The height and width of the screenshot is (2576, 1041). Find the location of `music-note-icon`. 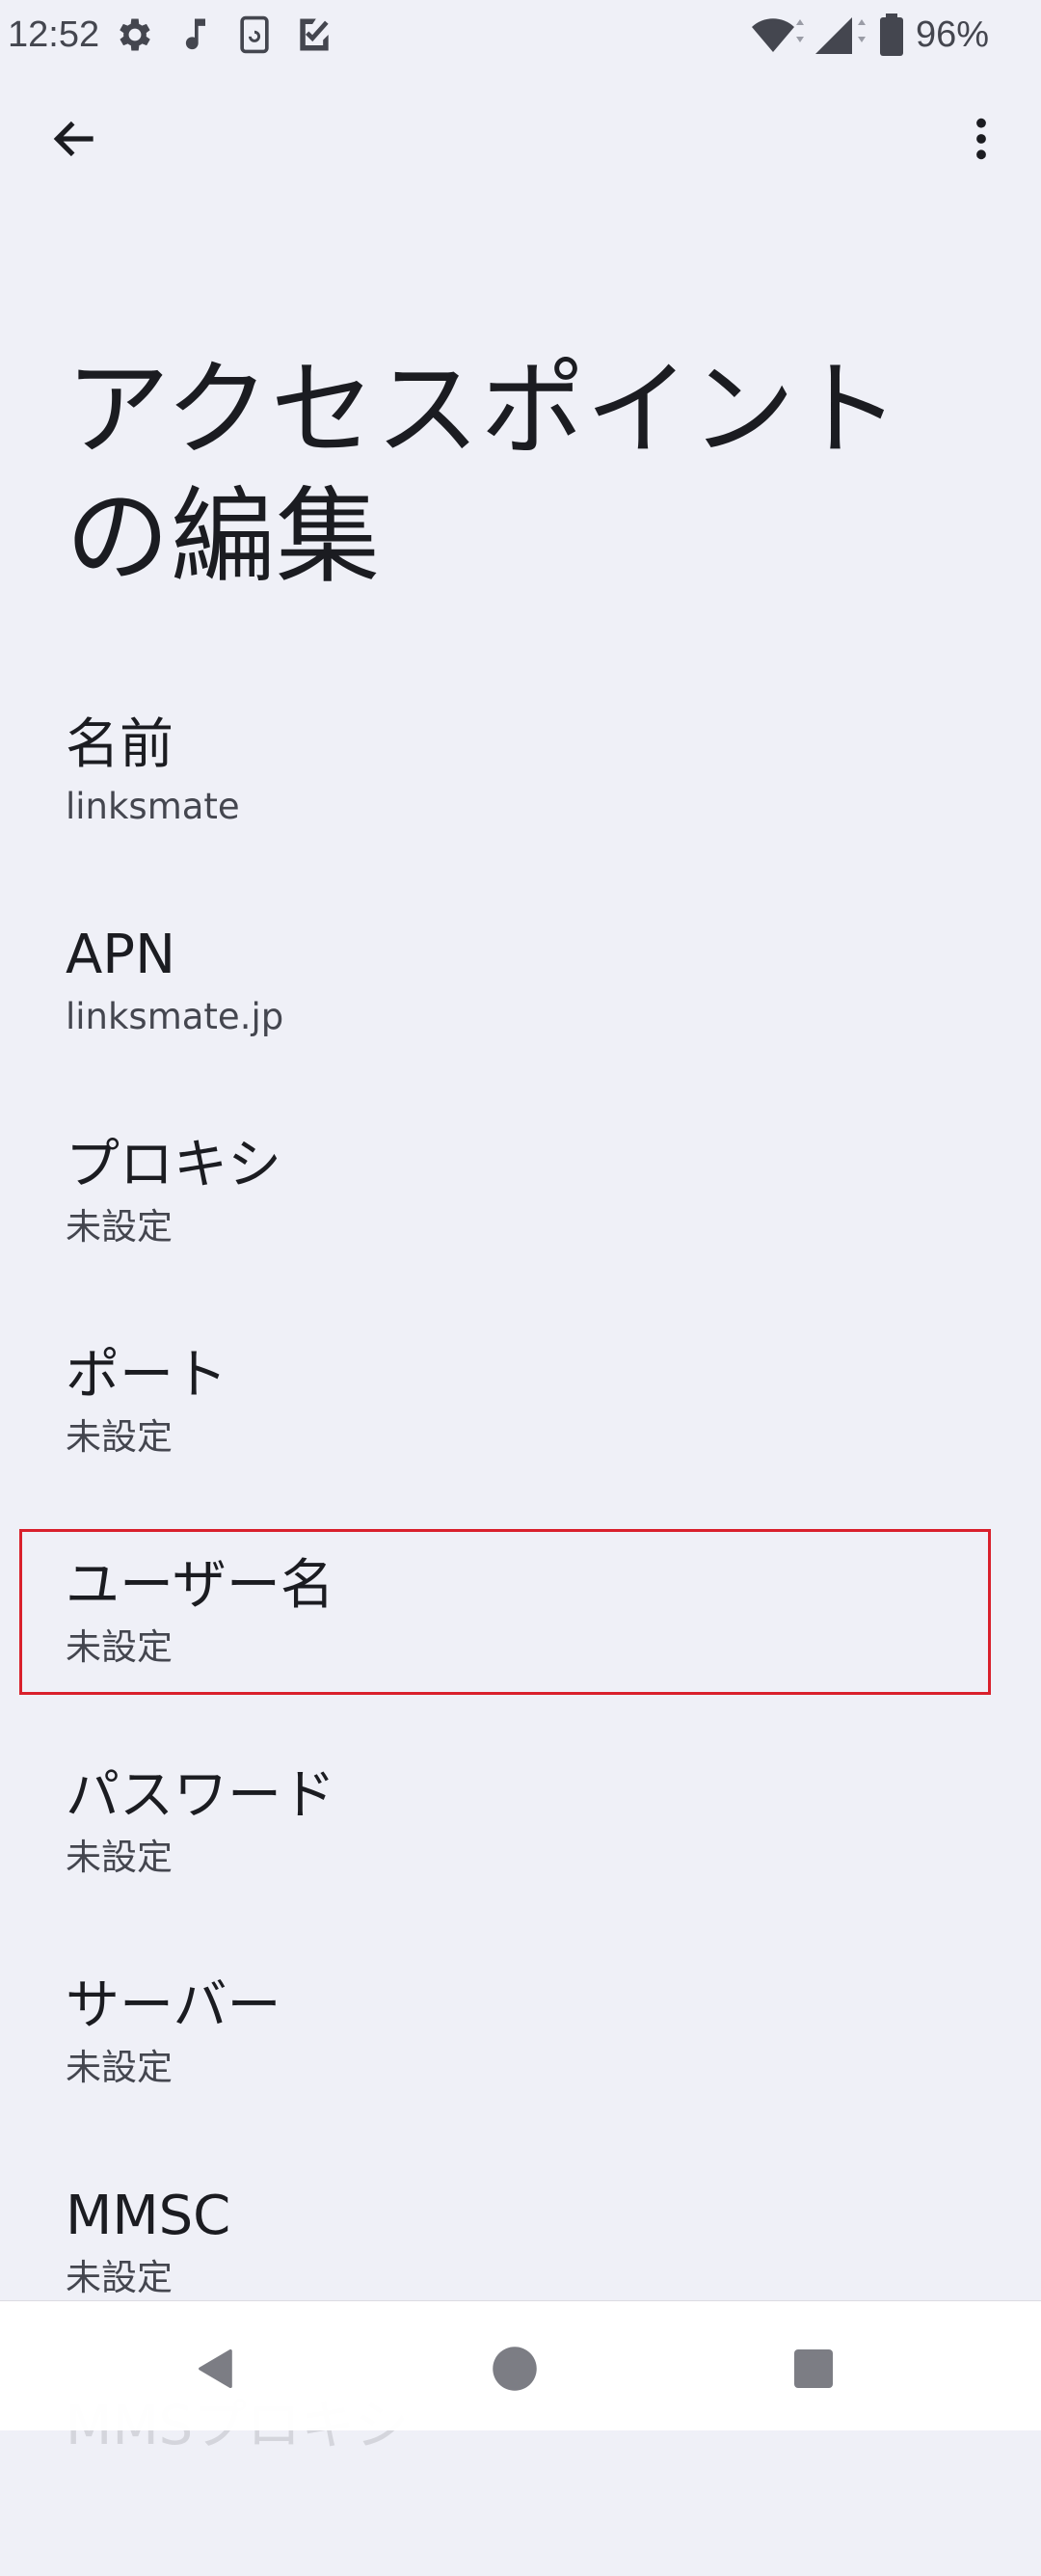

music-note-icon is located at coordinates (195, 34).